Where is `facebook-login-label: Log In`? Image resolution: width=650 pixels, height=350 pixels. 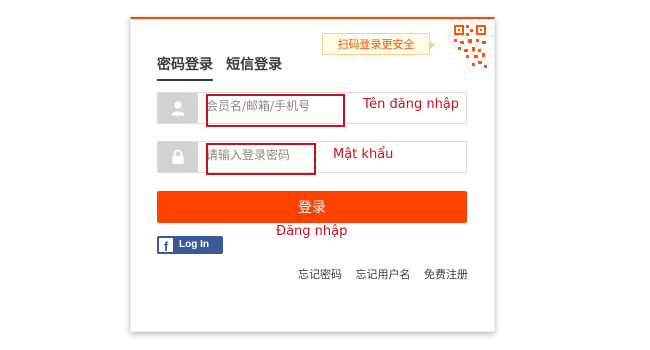
facebook-login-label: Log In is located at coordinates (194, 244).